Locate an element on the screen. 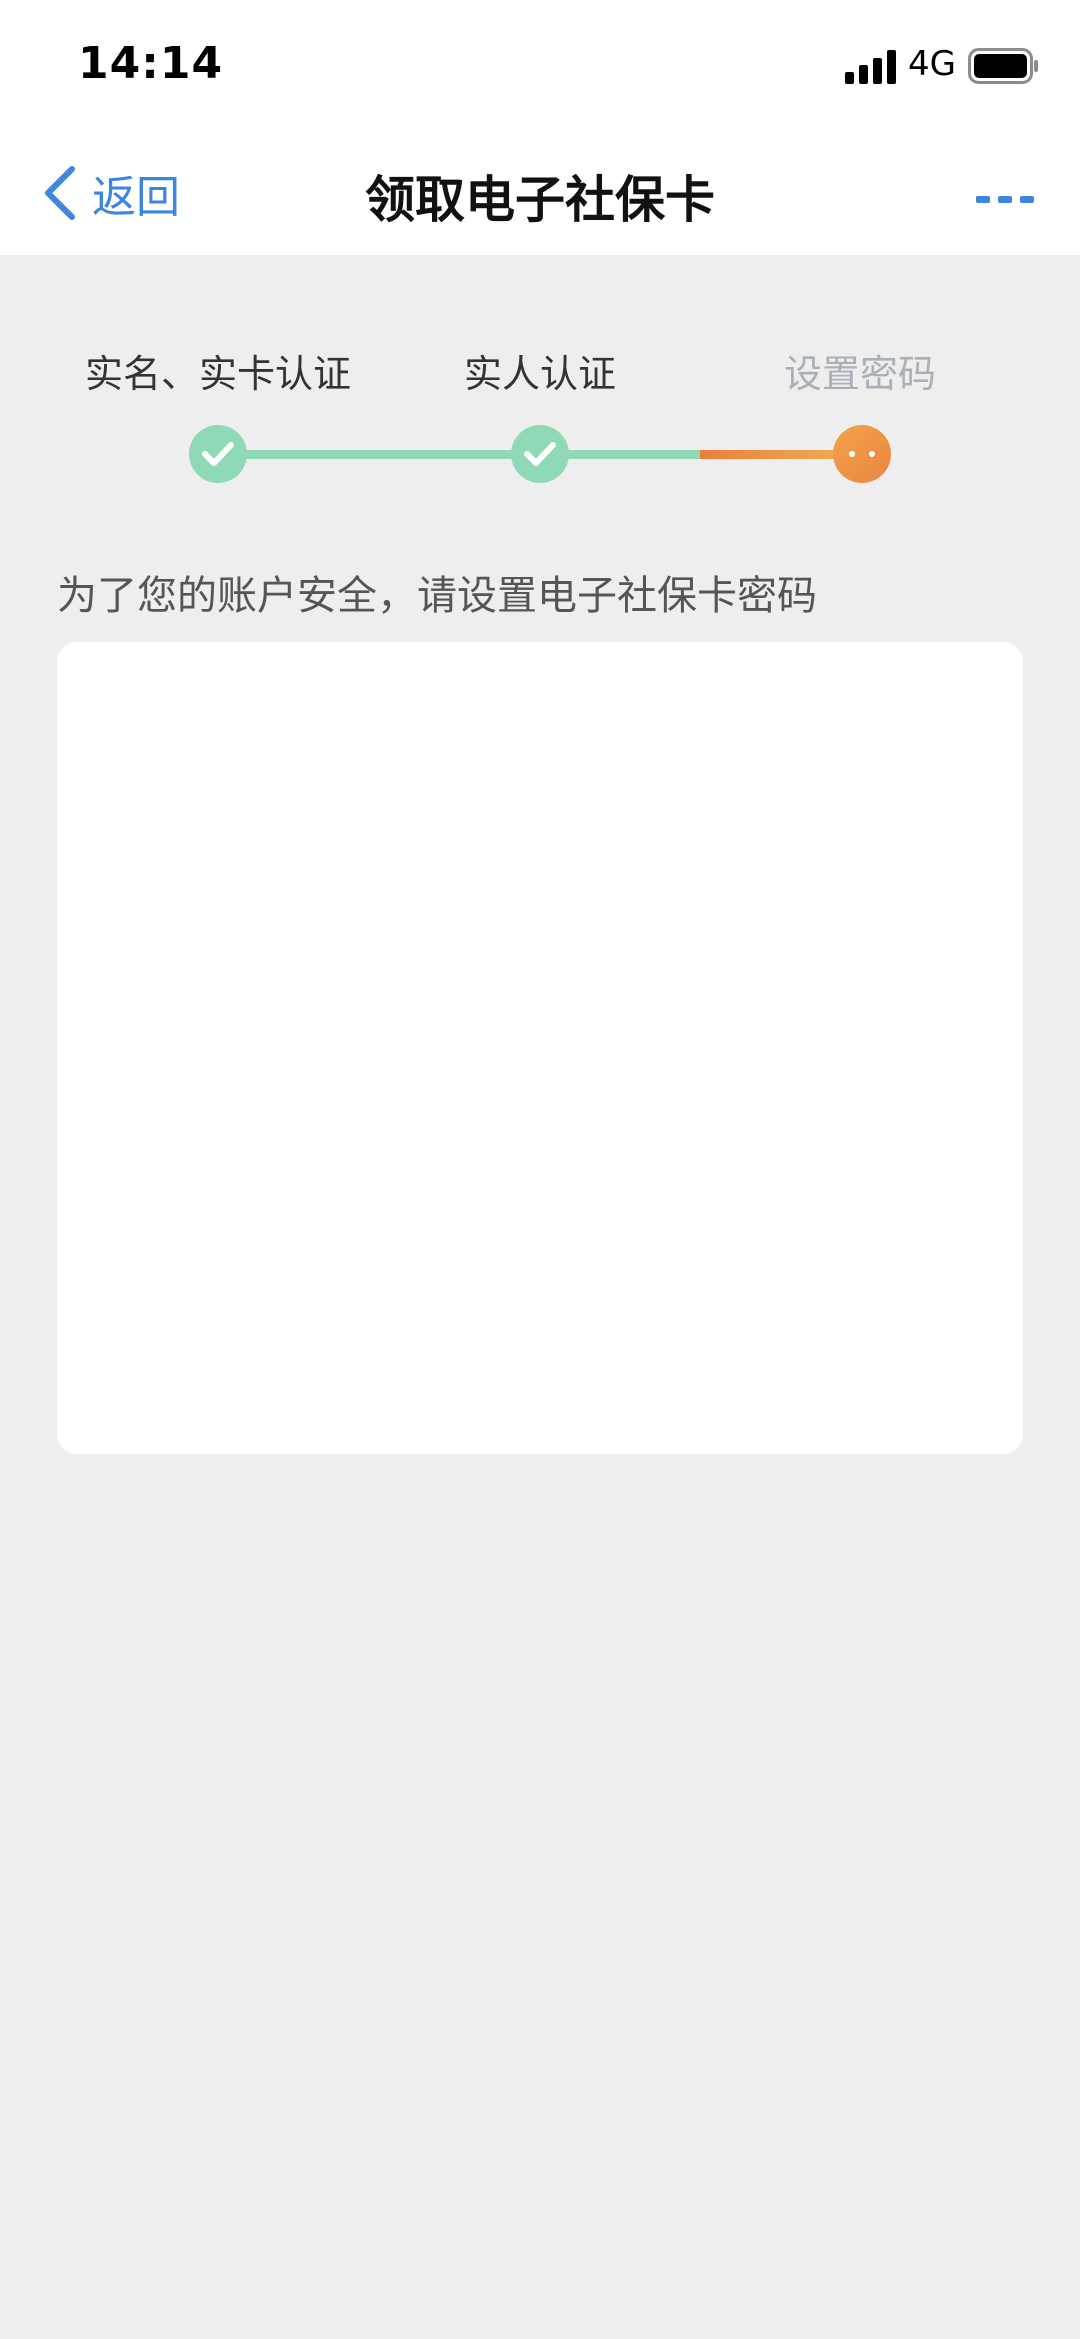 This screenshot has width=1080, height=2339. step-label-face: 实人认证 is located at coordinates (539, 374).